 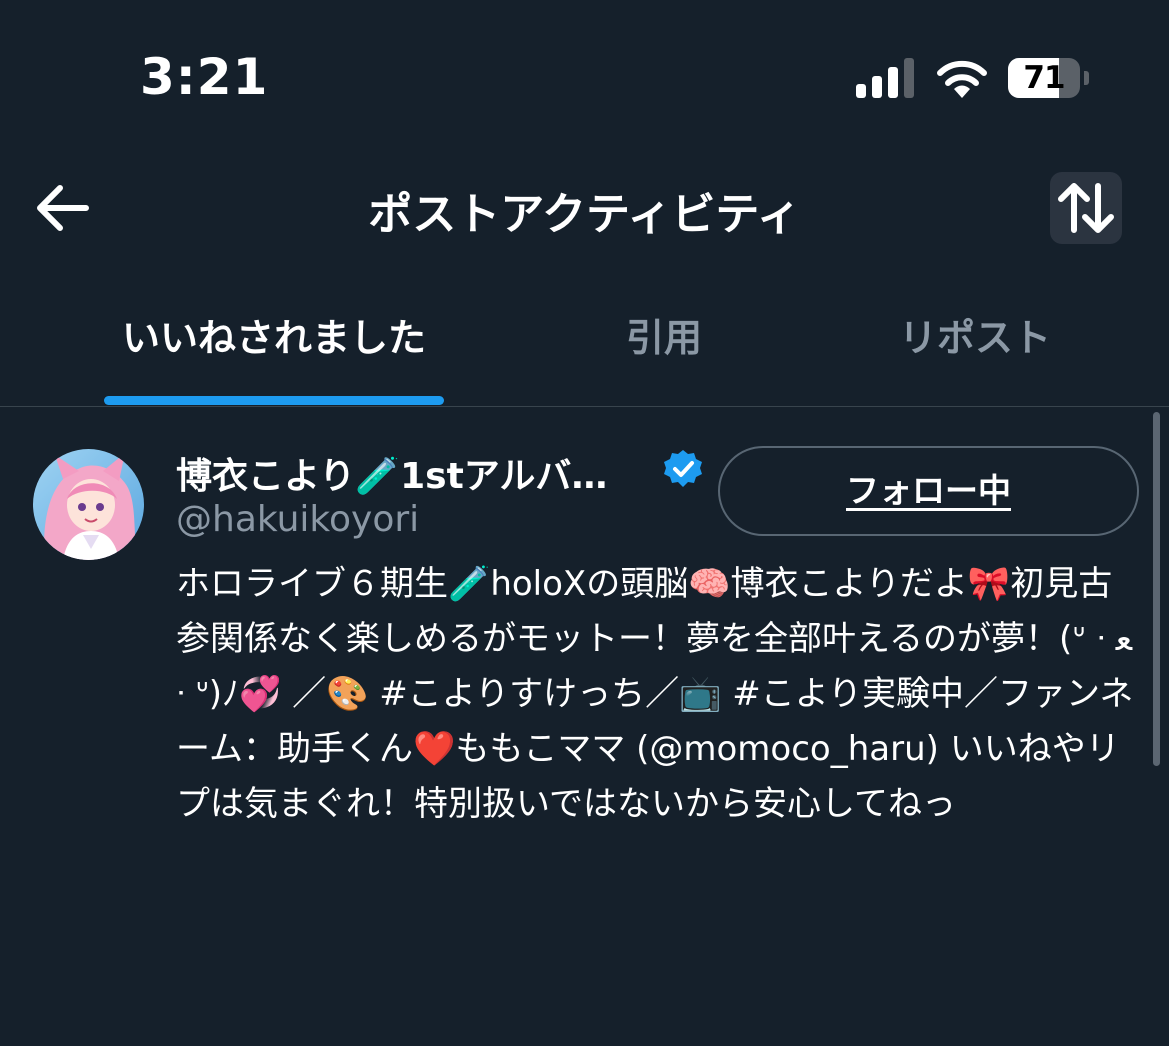 What do you see at coordinates (1156, 589) in the screenshot?
I see `scrollbar` at bounding box center [1156, 589].